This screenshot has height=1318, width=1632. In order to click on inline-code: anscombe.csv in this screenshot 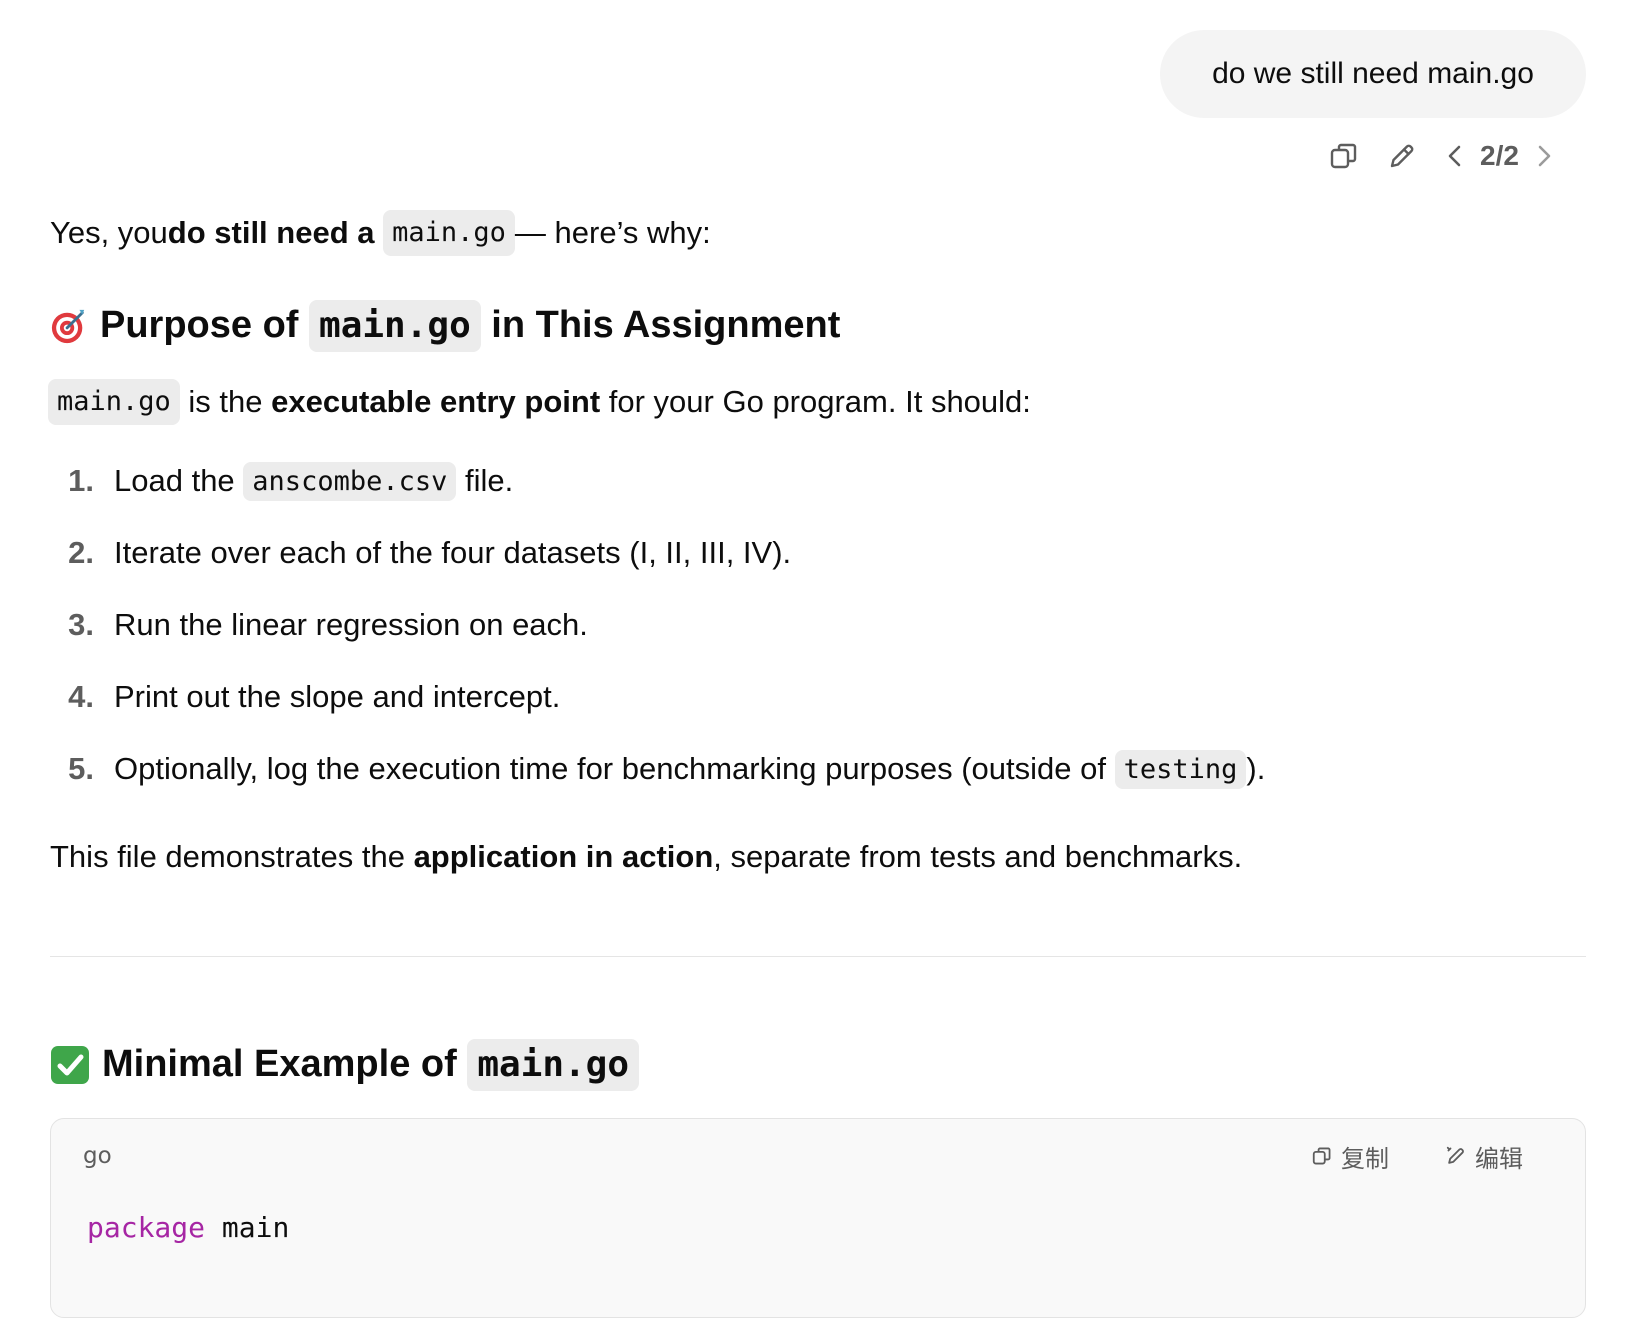, I will do `click(350, 481)`.